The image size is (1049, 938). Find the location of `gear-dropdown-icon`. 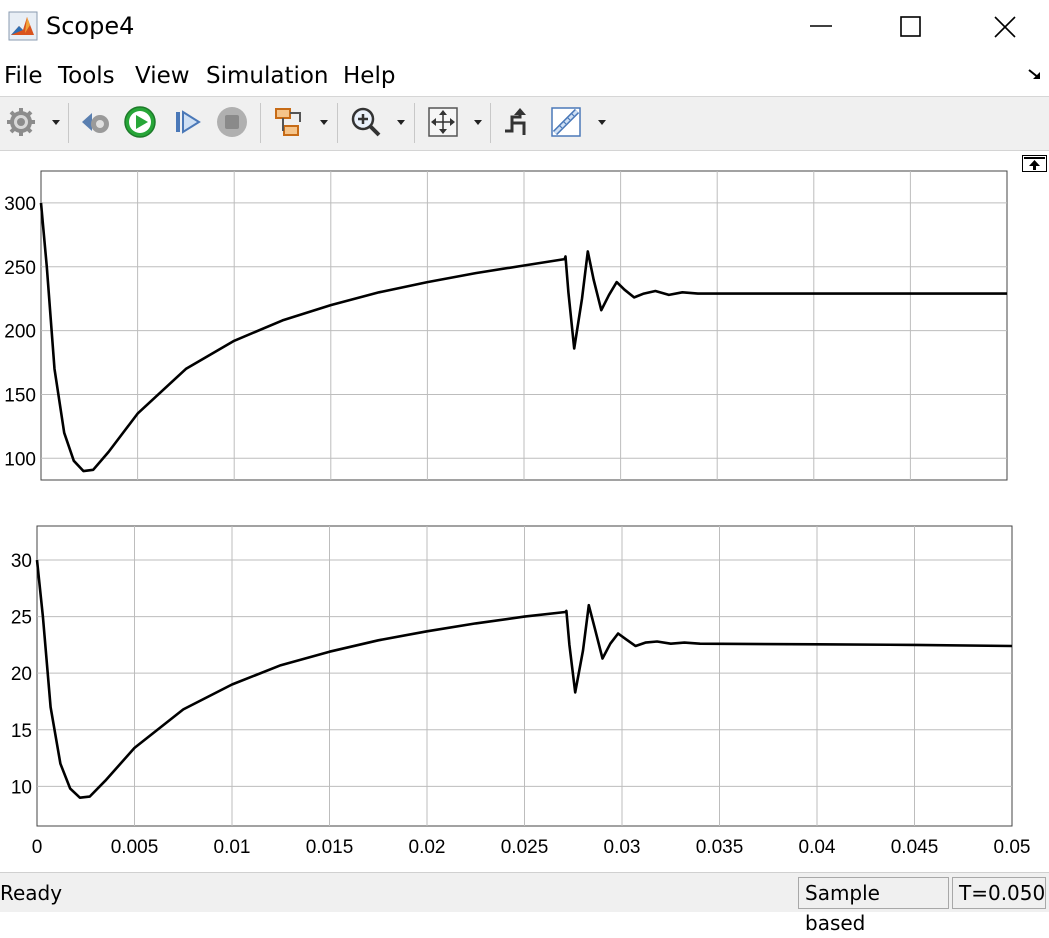

gear-dropdown-icon is located at coordinates (56, 122).